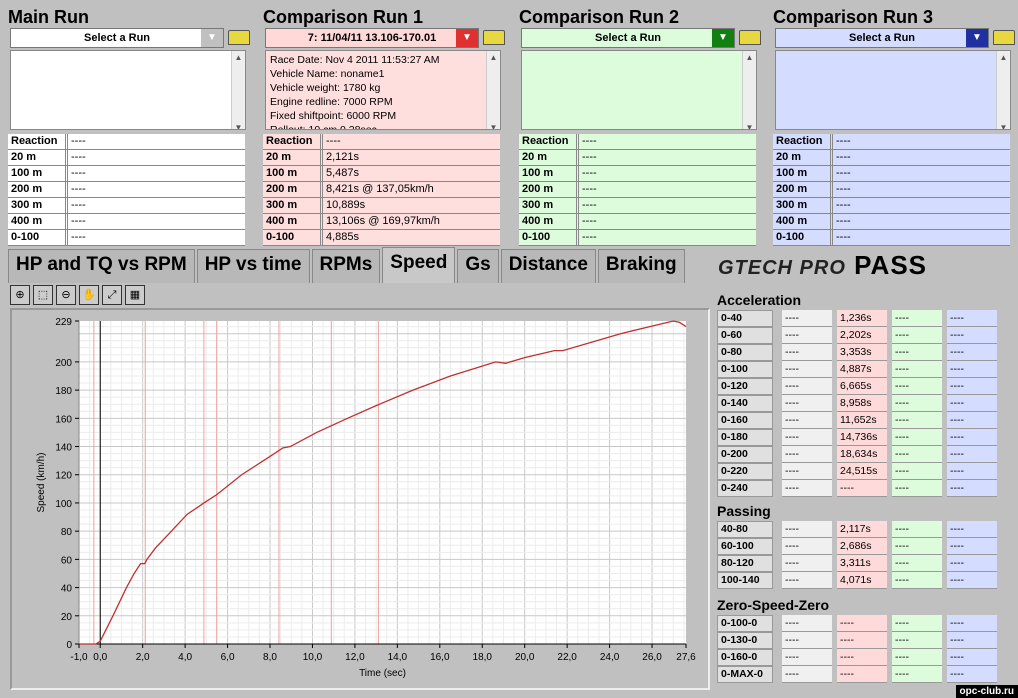 The image size is (1018, 698). What do you see at coordinates (745, 471) in the screenshot?
I see `metric-button: 0-220` at bounding box center [745, 471].